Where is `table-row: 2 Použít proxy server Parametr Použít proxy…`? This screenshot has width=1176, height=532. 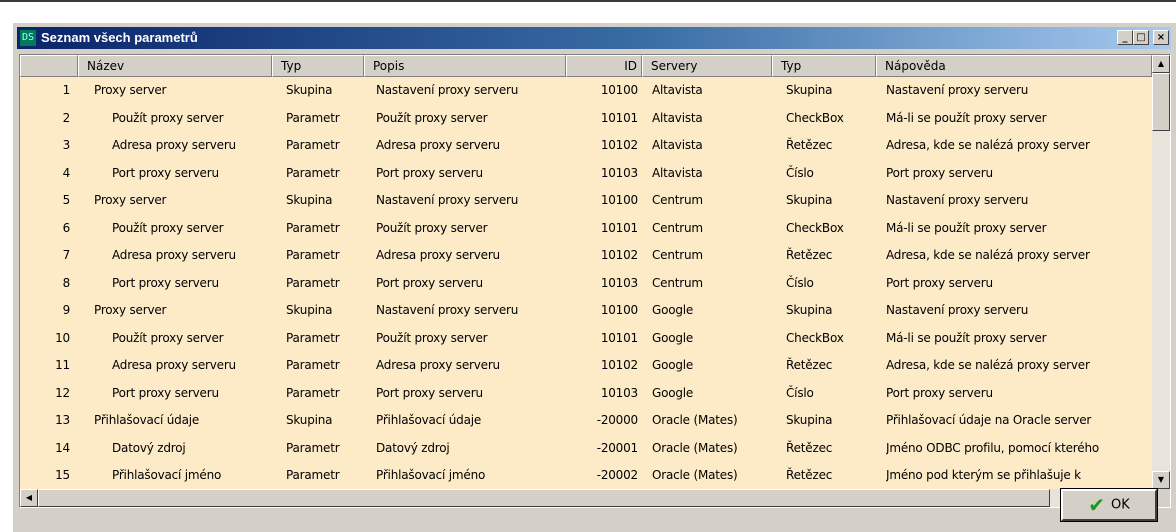 table-row: 2 Použít proxy server Parametr Použít proxy… is located at coordinates (586, 118).